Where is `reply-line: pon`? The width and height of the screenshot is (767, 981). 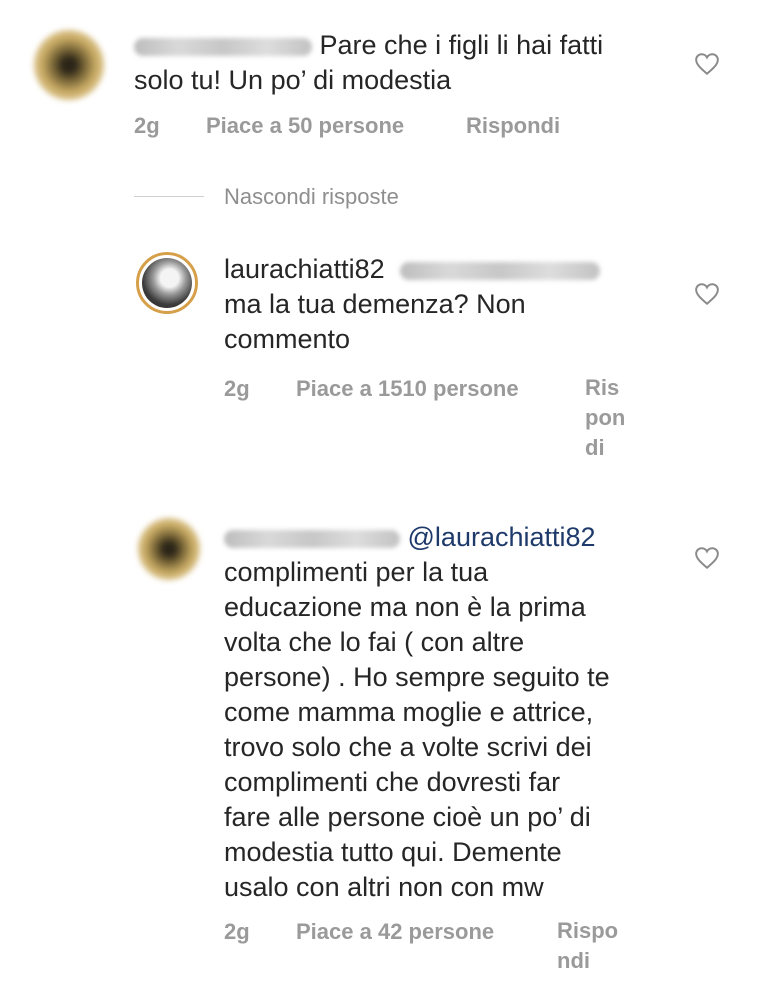 reply-line: pon is located at coordinates (605, 417).